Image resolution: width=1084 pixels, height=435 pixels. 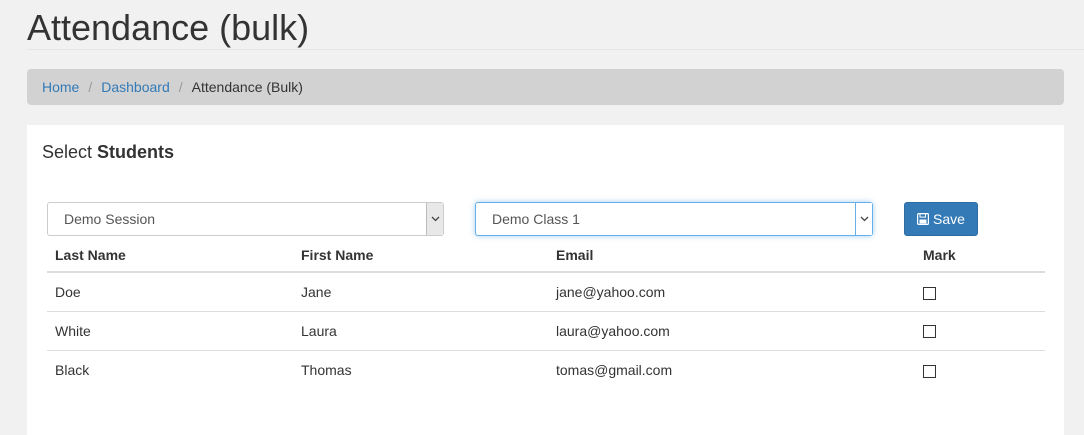 I want to click on cell-last-name: White, so click(x=170, y=331).